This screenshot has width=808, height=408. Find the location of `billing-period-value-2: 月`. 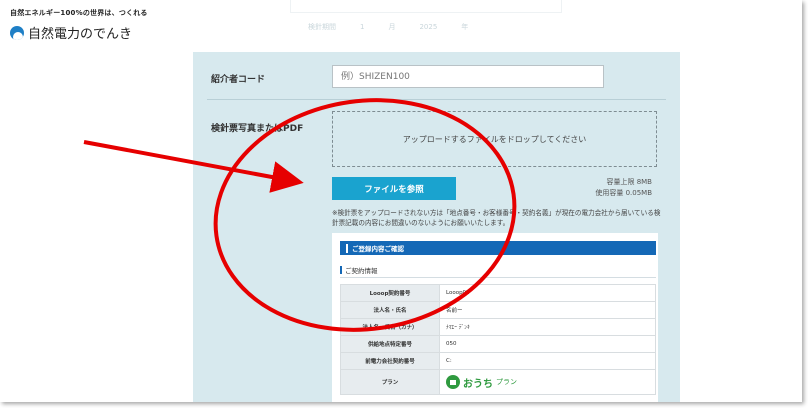

billing-period-value-2: 月 is located at coordinates (392, 27).